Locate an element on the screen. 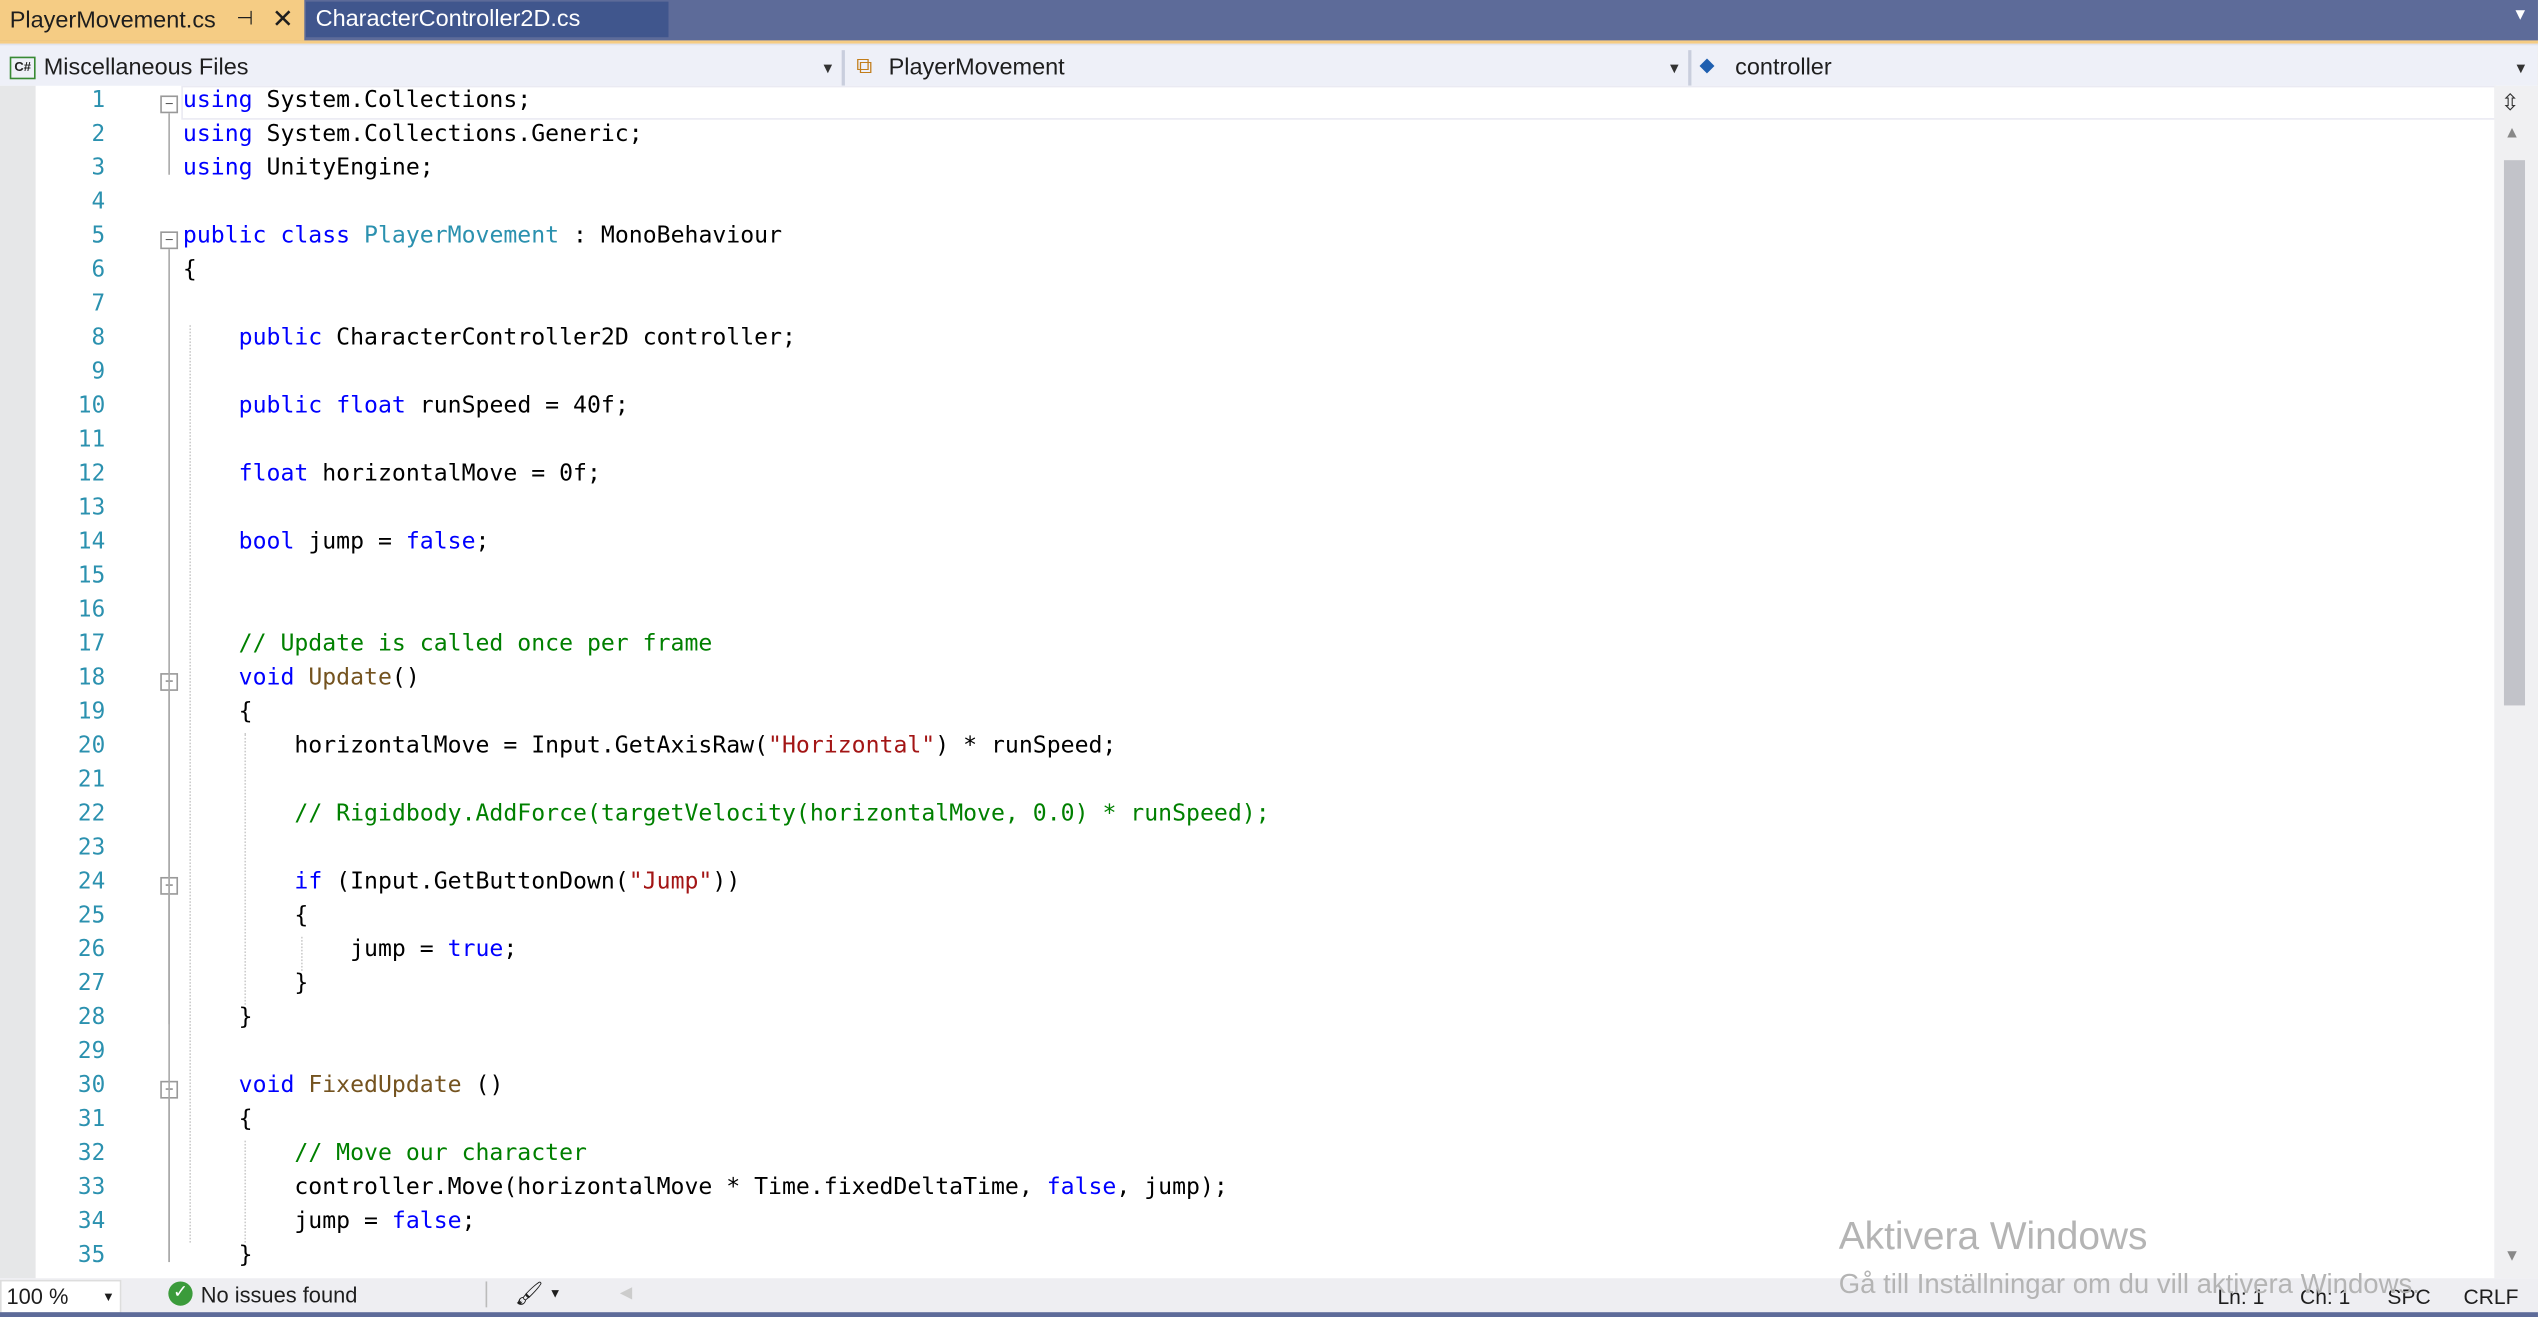 Image resolution: width=2538 pixels, height=1317 pixels. line-number: 15 is located at coordinates (91, 576).